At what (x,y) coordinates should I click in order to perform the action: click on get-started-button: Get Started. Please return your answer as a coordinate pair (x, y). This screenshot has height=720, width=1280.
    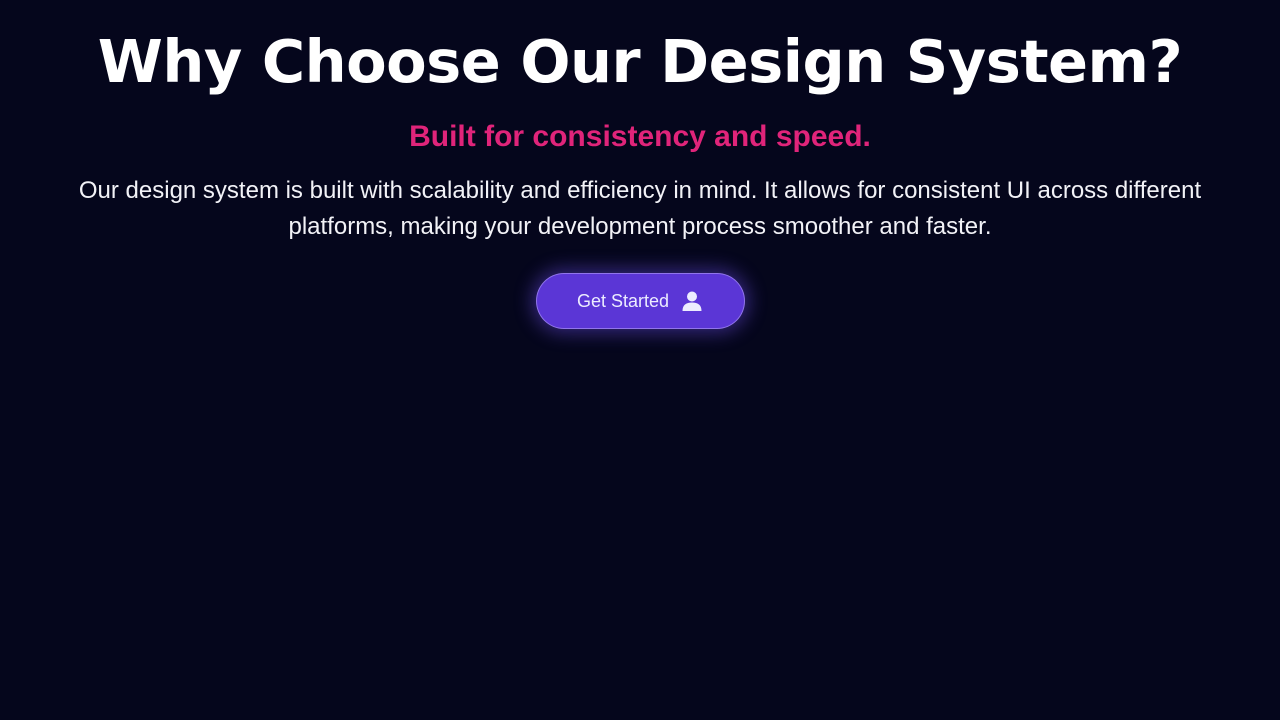
    Looking at the image, I should click on (640, 301).